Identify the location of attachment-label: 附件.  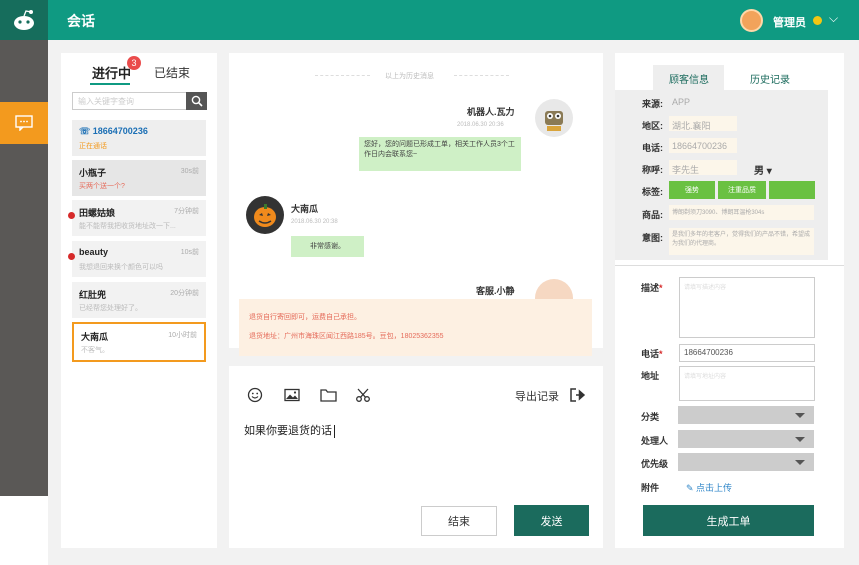
(650, 488).